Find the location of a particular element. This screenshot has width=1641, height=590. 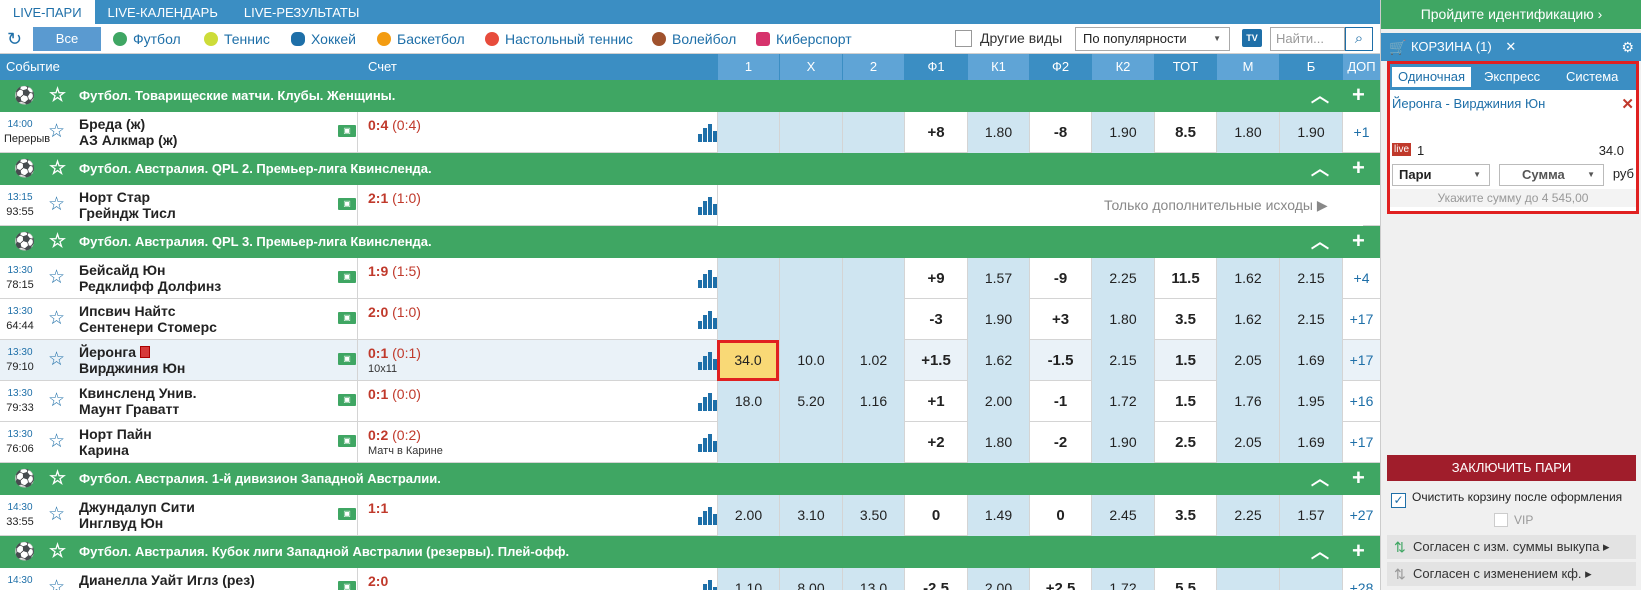

search-button: ⌕ is located at coordinates (1359, 39).